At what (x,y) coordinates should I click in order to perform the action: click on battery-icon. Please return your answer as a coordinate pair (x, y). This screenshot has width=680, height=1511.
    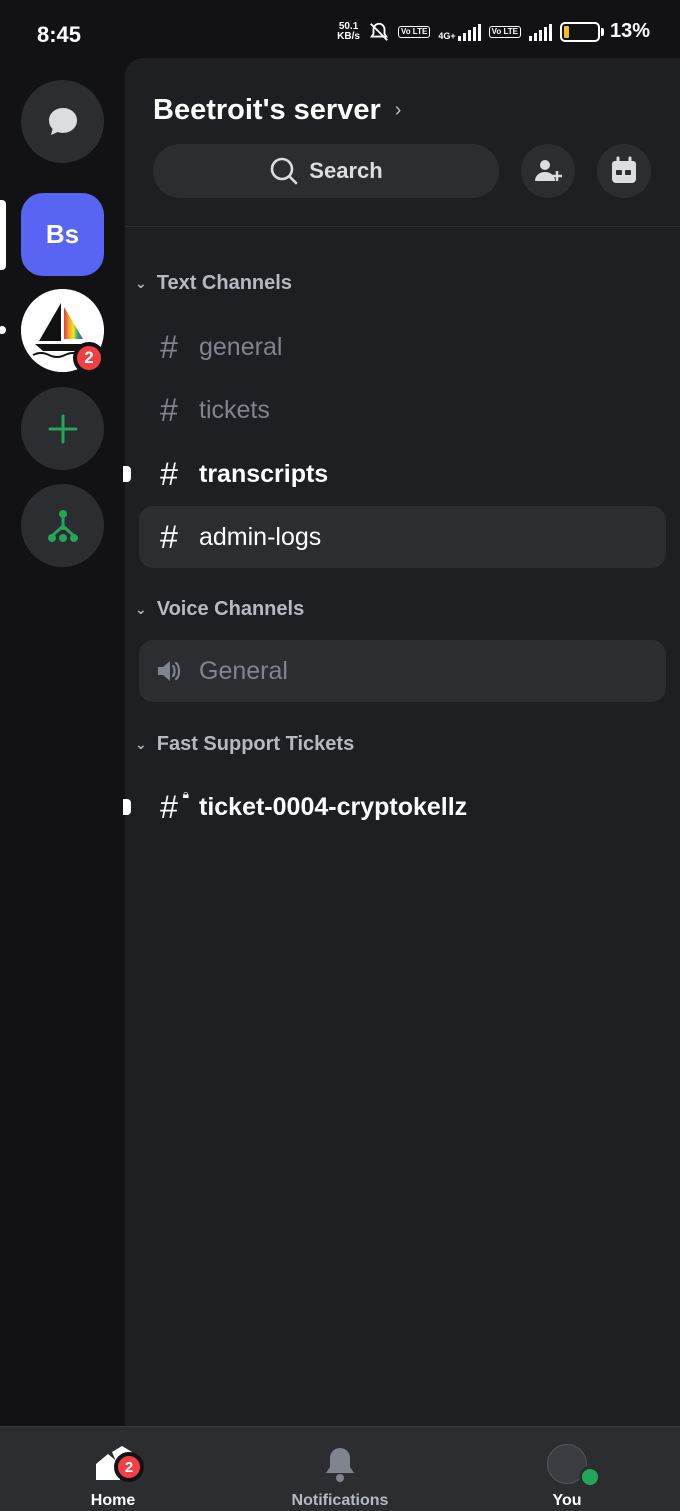
    Looking at the image, I should click on (579, 31).